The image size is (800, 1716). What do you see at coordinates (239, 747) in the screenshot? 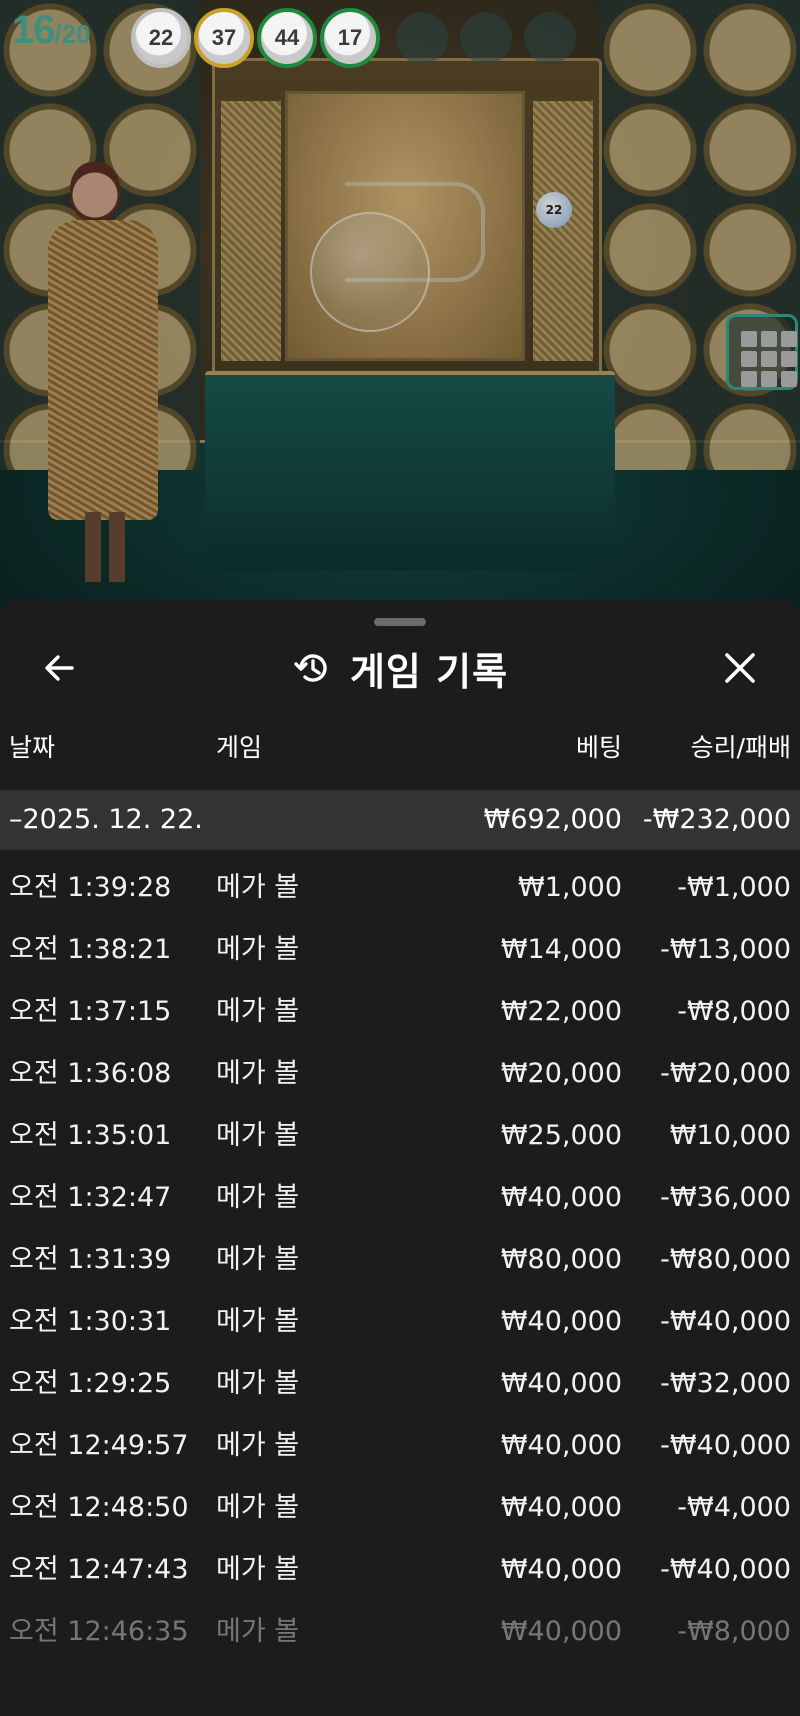
I see `column-game: 게임` at bounding box center [239, 747].